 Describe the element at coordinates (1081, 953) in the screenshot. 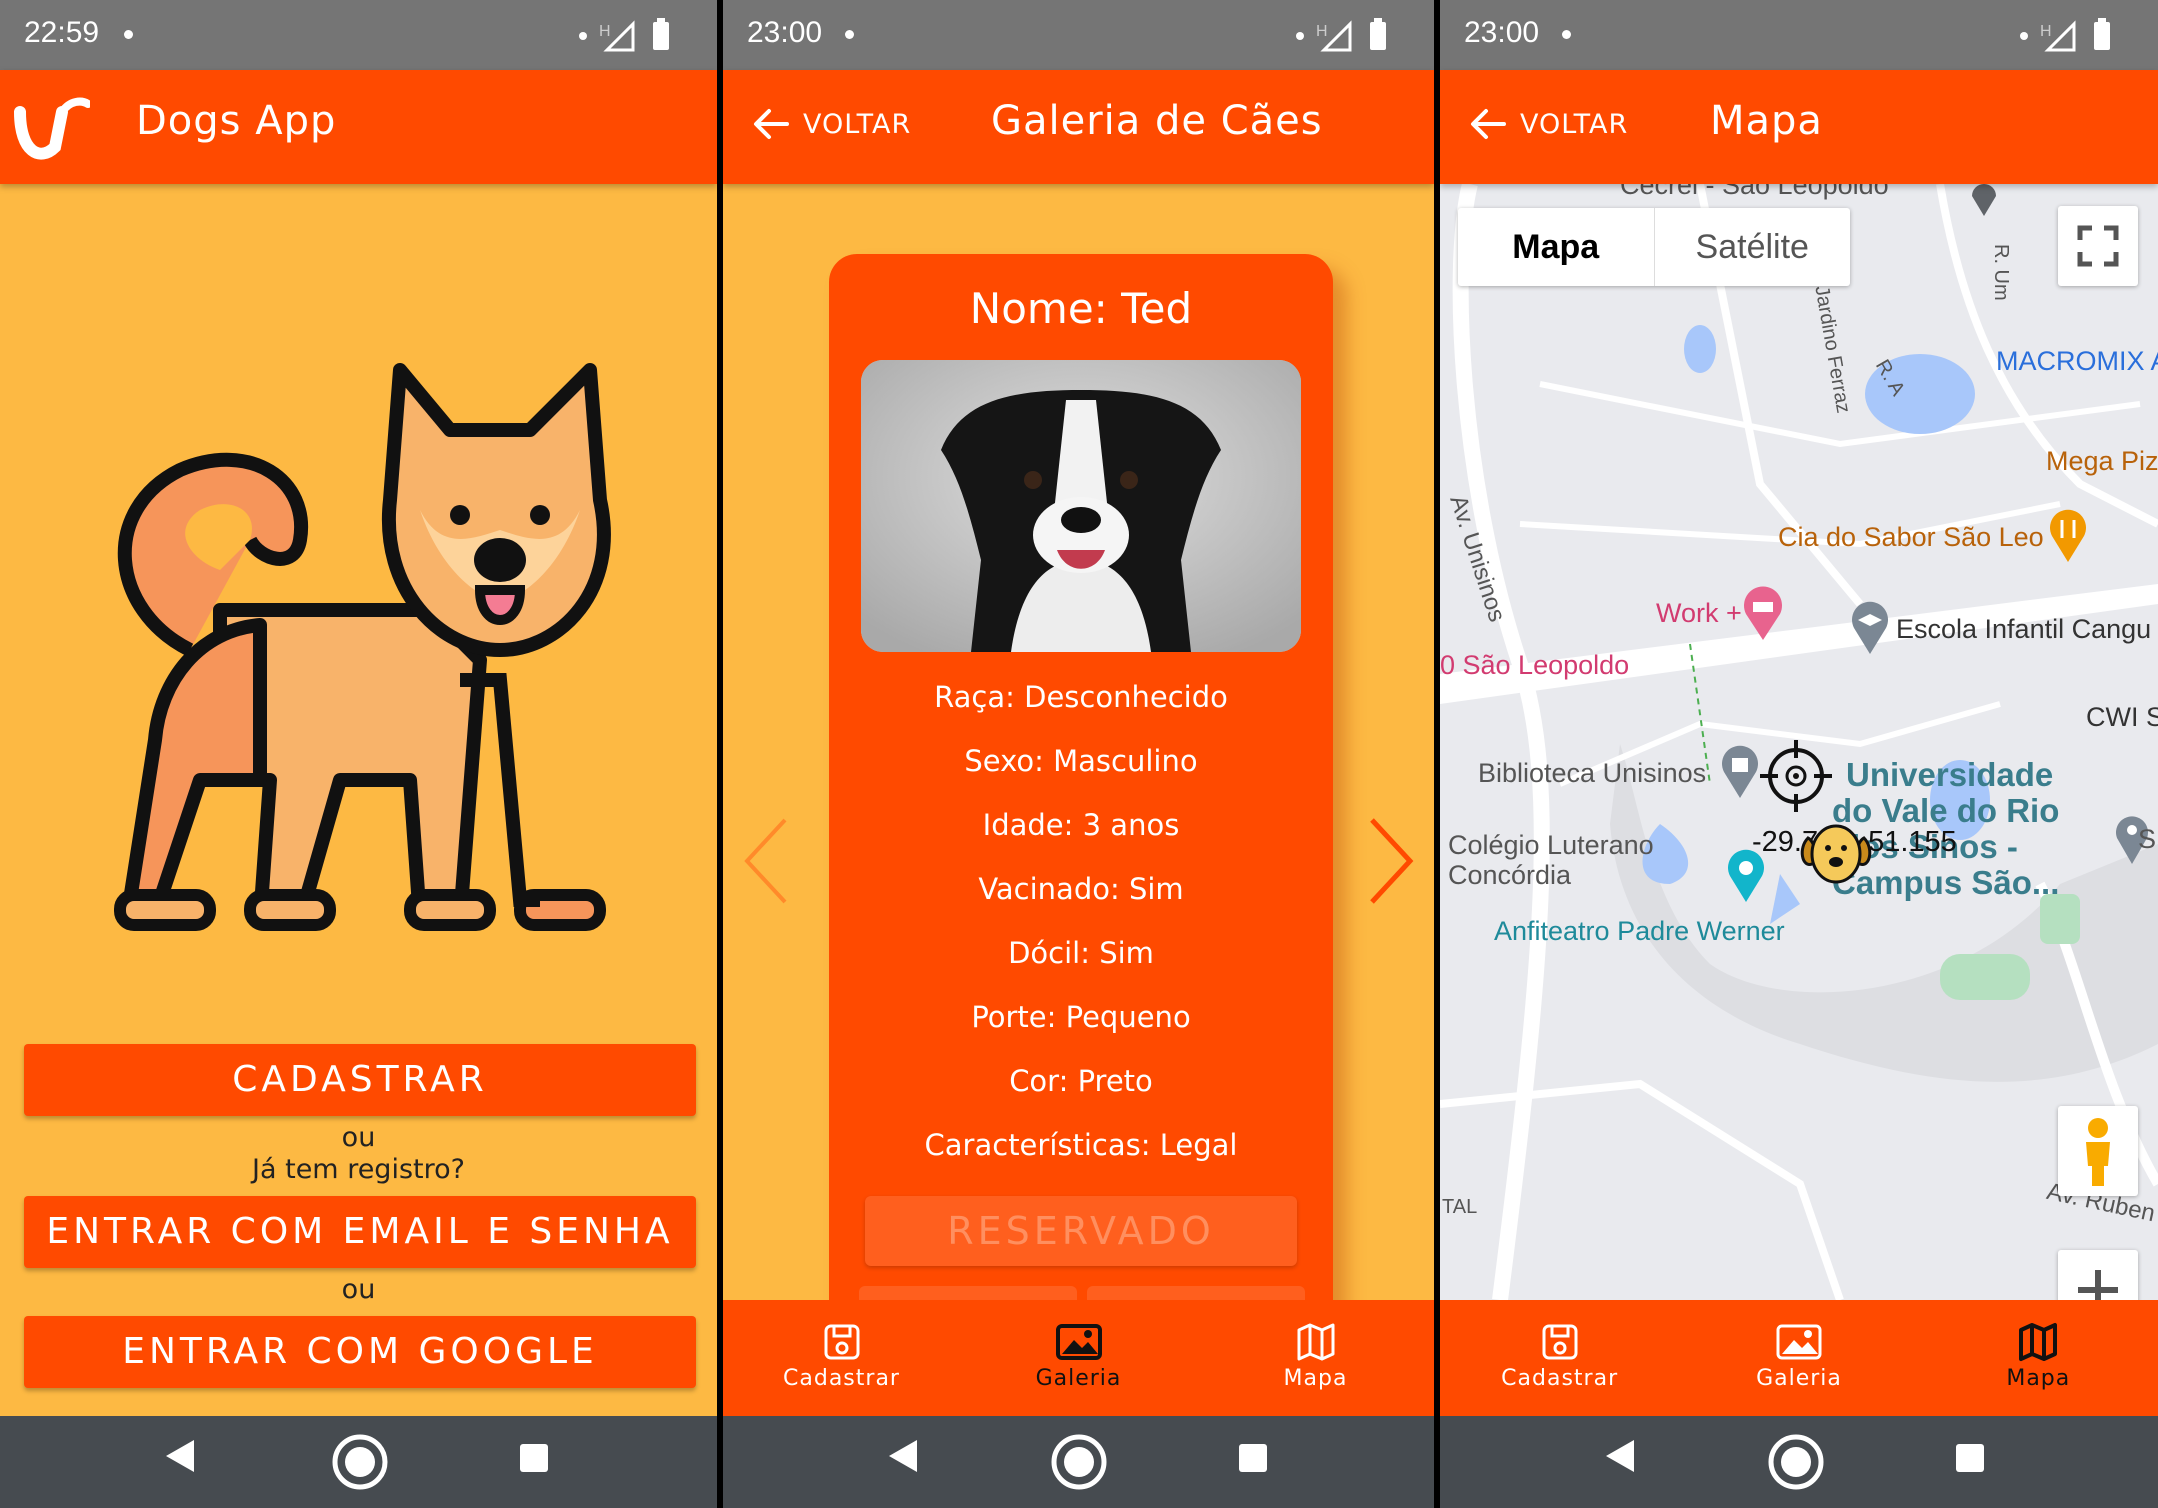

I see `dog-docile: Dócil: Sim` at that location.